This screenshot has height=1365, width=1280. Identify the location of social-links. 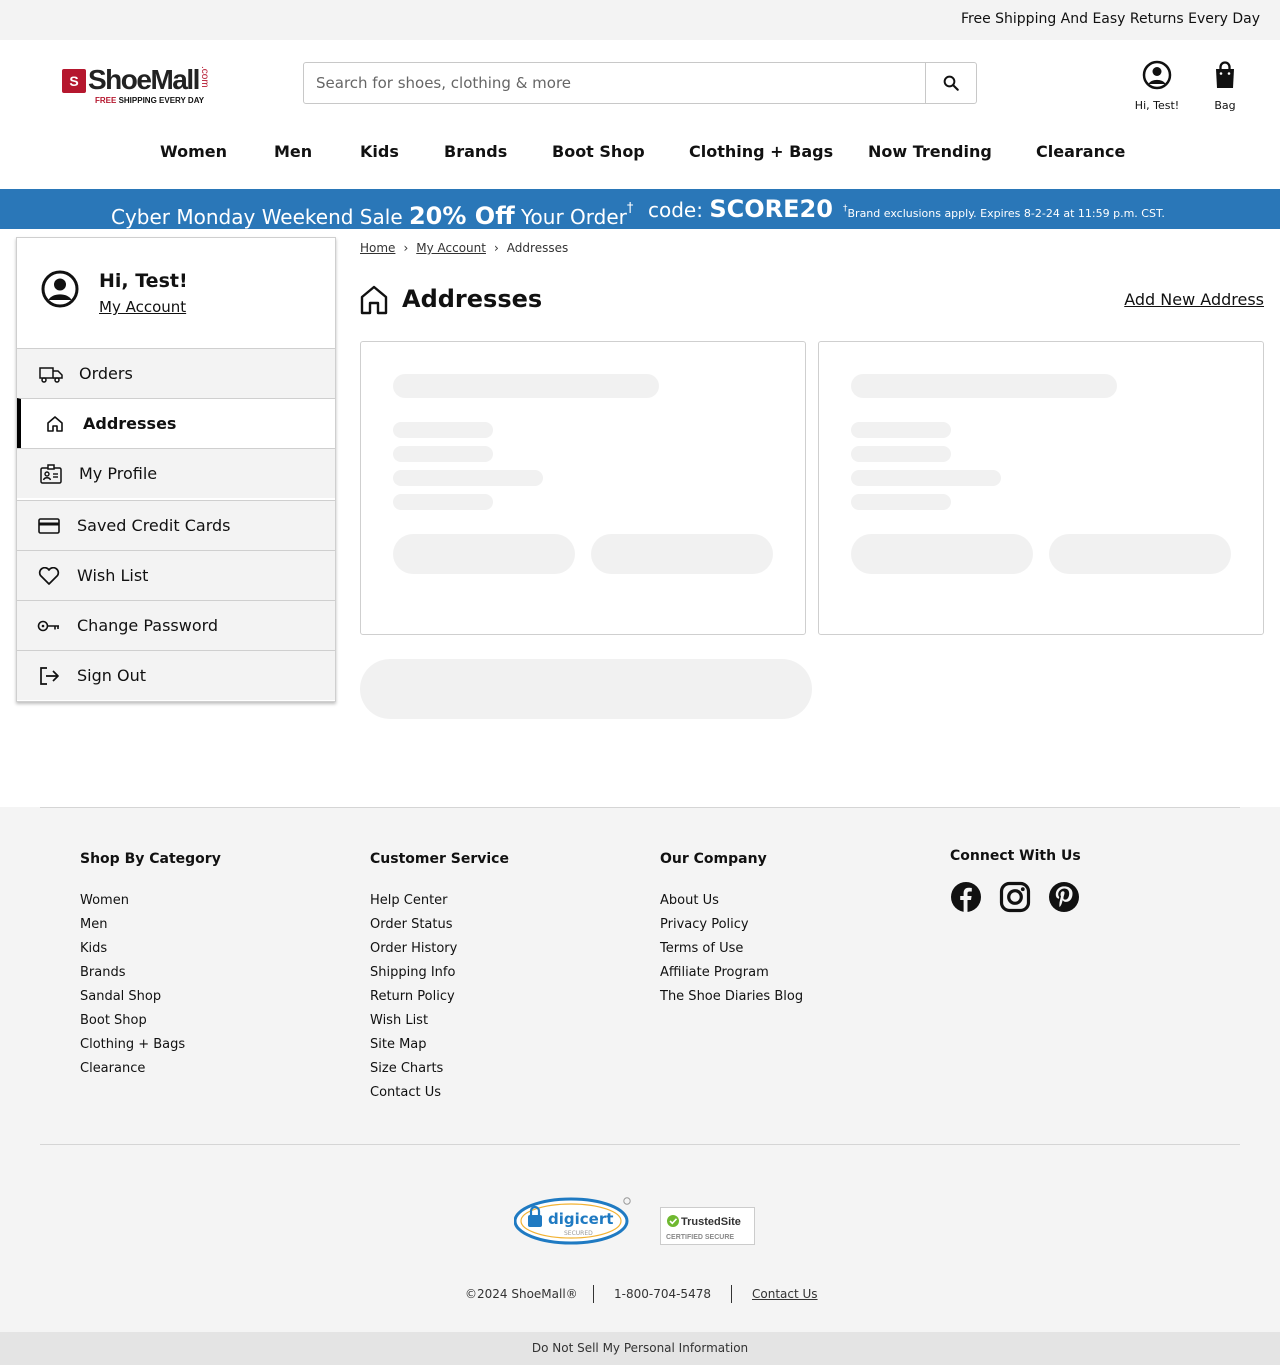
(1021, 899).